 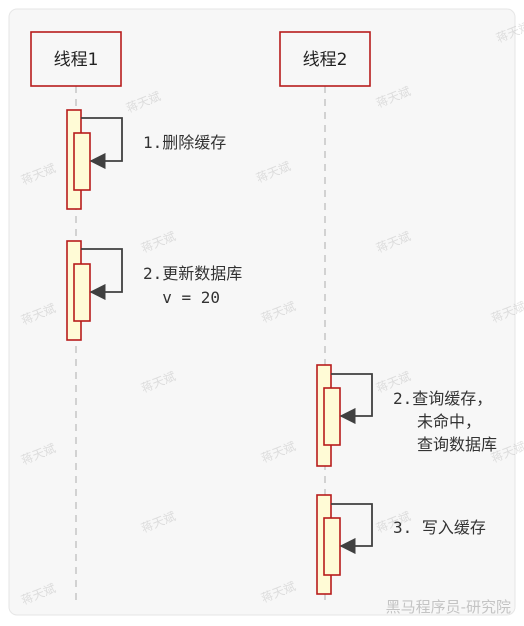 What do you see at coordinates (457, 444) in the screenshot?
I see `message-label: 查询数据库` at bounding box center [457, 444].